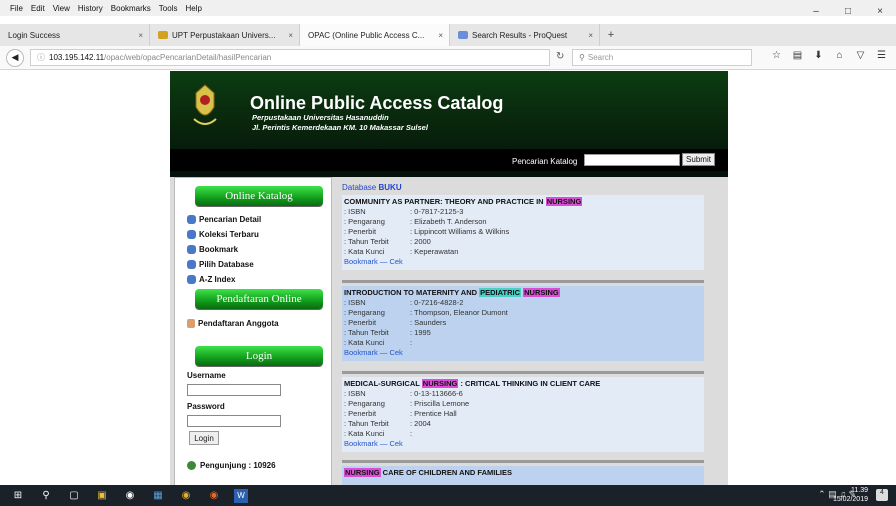  What do you see at coordinates (420, 423) in the screenshot?
I see `field-value: : 2004` at bounding box center [420, 423].